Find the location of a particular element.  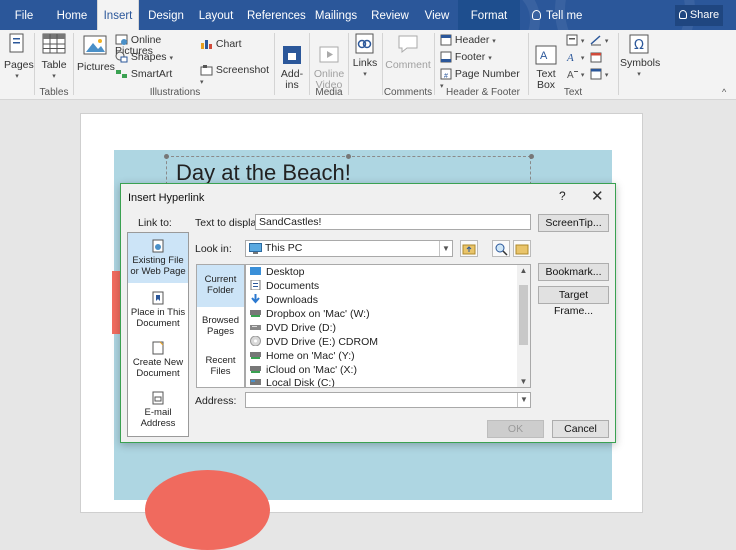

scroll-thumb is located at coordinates (523, 315).